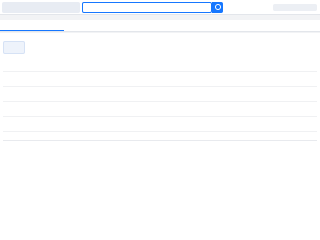 This screenshot has width=320, height=240. Describe the element at coordinates (147, 7) in the screenshot. I see `search-input` at that location.